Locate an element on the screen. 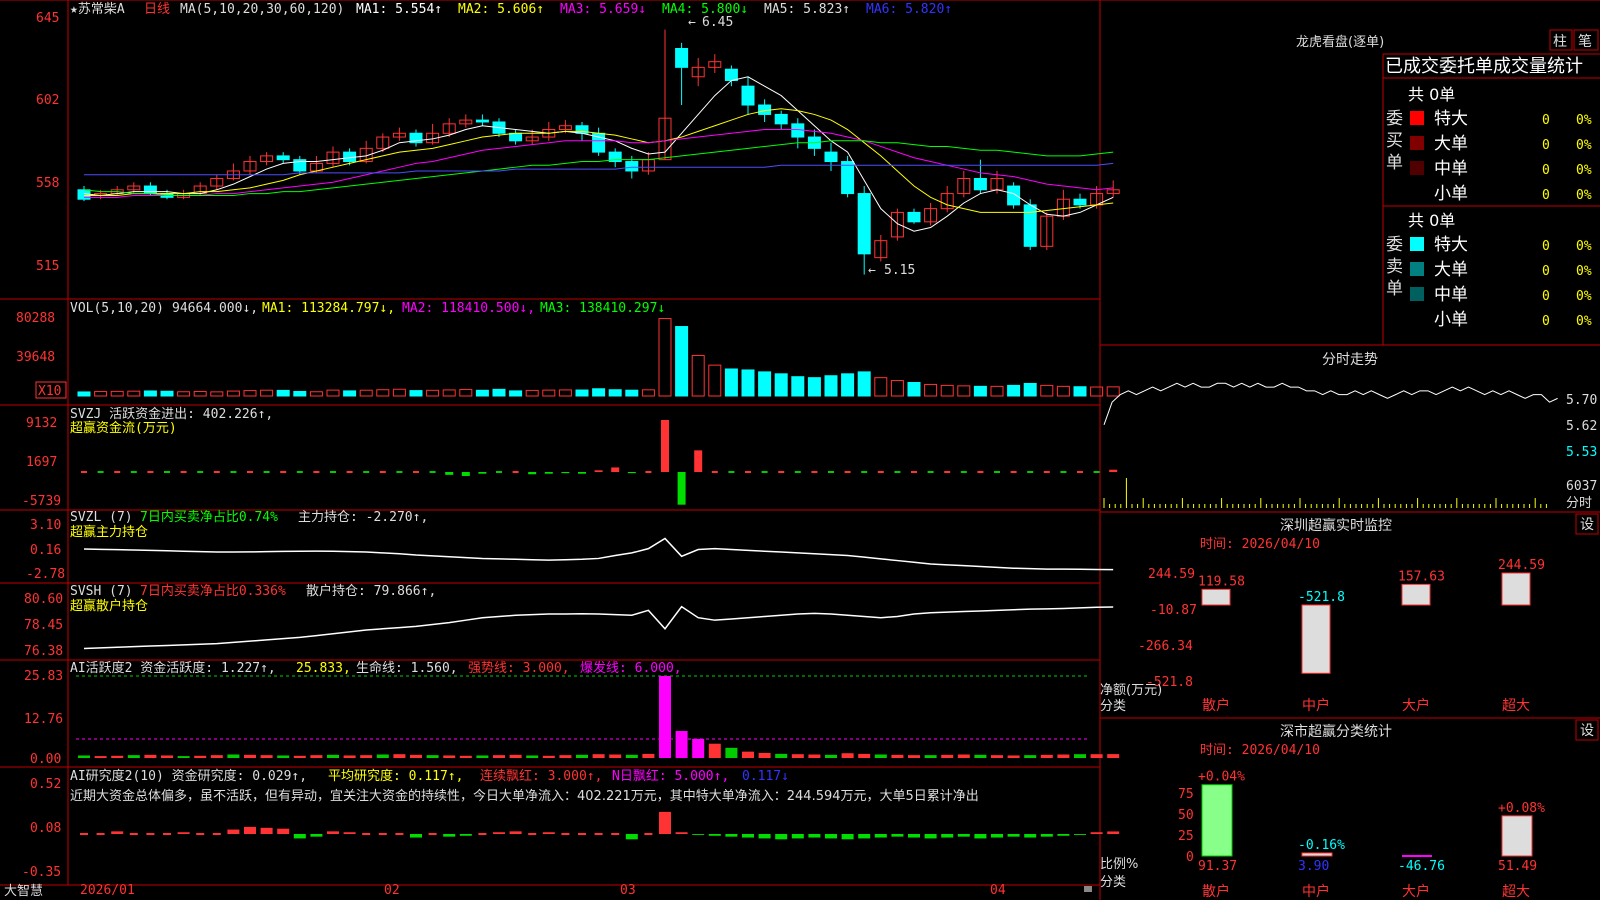  fund-flow-bars is located at coordinates (599, 462).